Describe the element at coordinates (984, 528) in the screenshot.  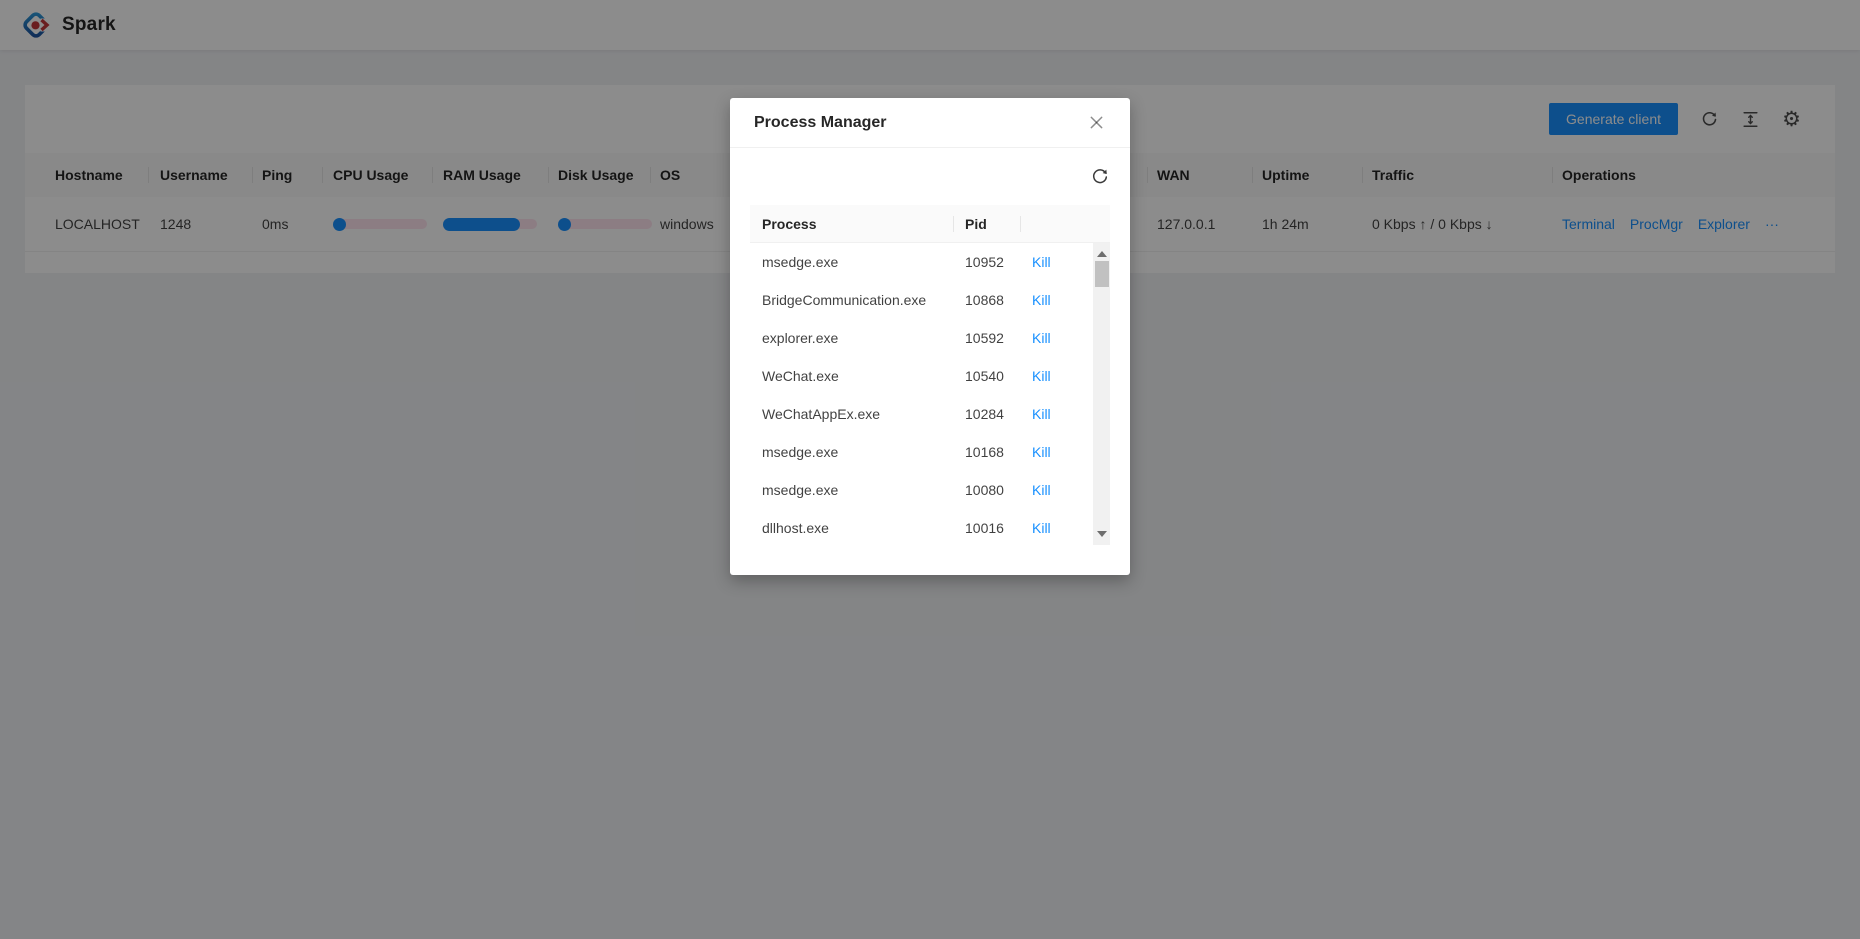
I see `process-pid: 10016` at that location.